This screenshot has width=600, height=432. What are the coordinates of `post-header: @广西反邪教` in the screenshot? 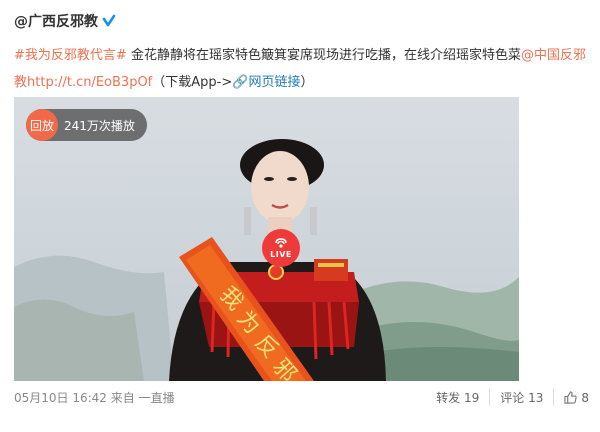 It's located at (65, 21).